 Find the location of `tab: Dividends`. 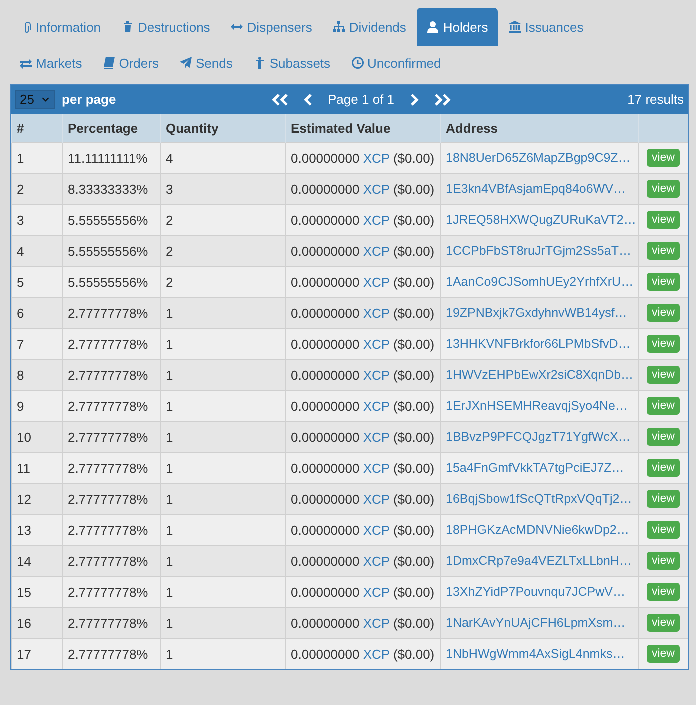

tab: Dividends is located at coordinates (369, 27).